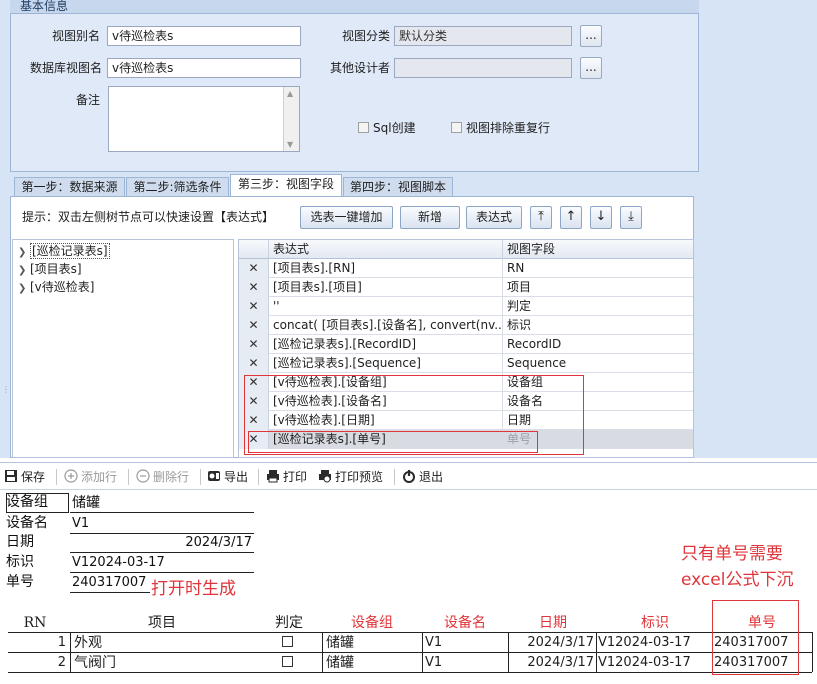 This screenshot has width=817, height=684. I want to click on remark-scrollbar: ▲ ▼, so click(291, 119).